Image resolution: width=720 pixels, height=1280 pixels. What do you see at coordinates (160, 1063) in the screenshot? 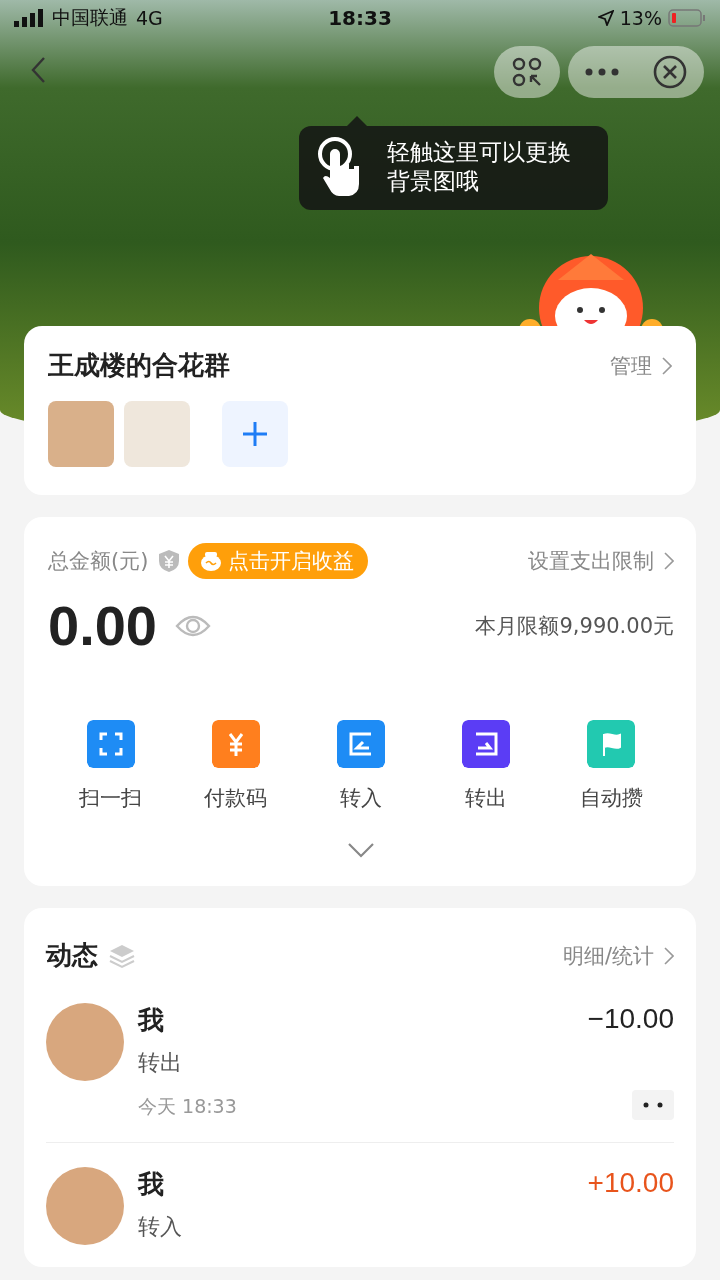
I see `transaction-type: 转出` at bounding box center [160, 1063].